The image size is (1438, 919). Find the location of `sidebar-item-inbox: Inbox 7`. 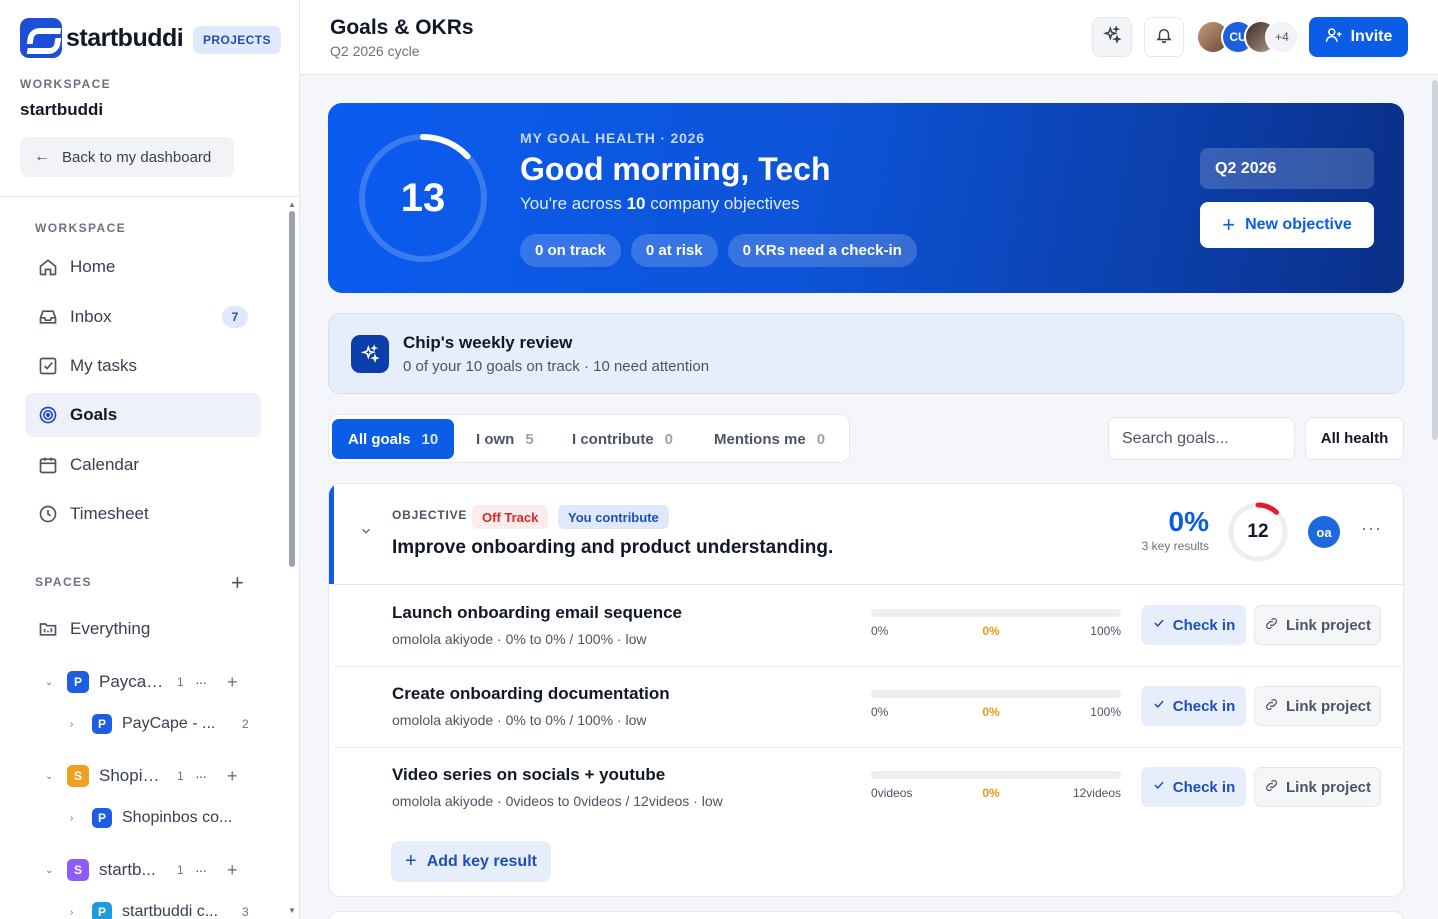

sidebar-item-inbox: Inbox 7 is located at coordinates (143, 317).